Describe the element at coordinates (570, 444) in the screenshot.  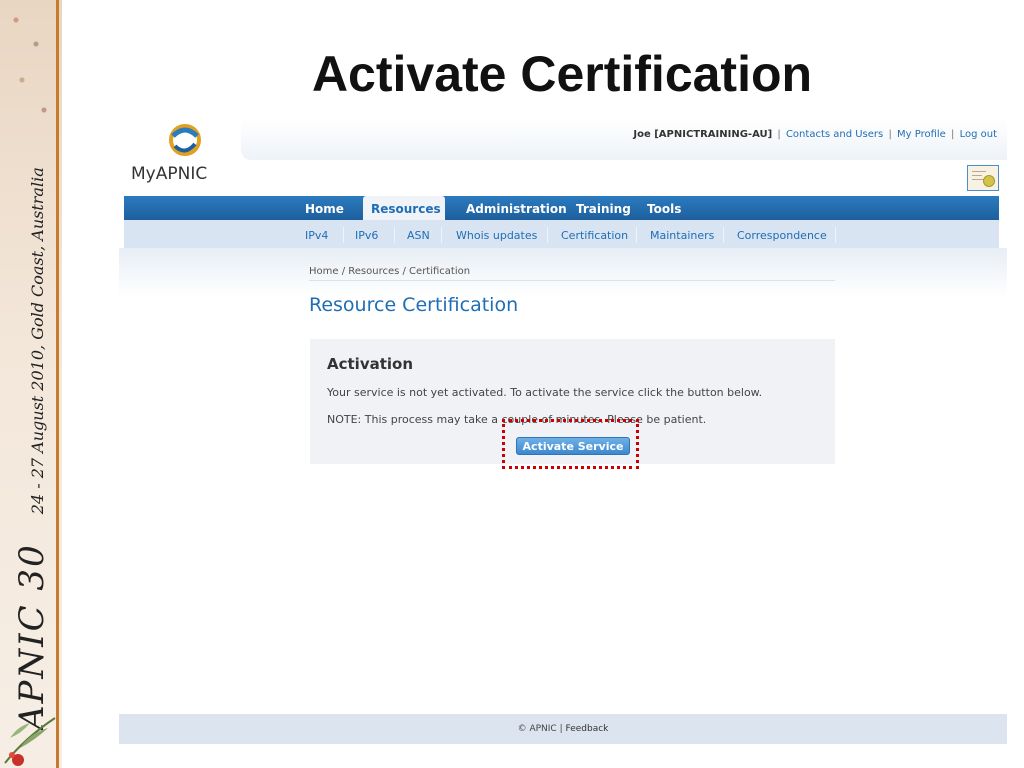
I see `button-highlight-annotation` at that location.